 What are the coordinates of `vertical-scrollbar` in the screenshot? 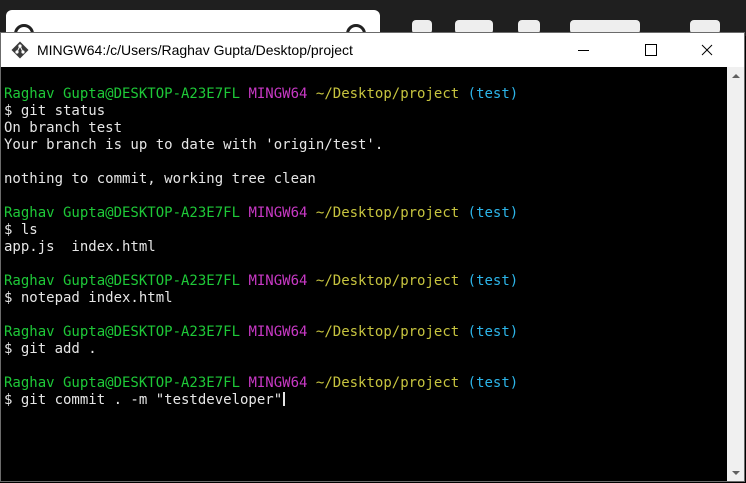 It's located at (735, 274).